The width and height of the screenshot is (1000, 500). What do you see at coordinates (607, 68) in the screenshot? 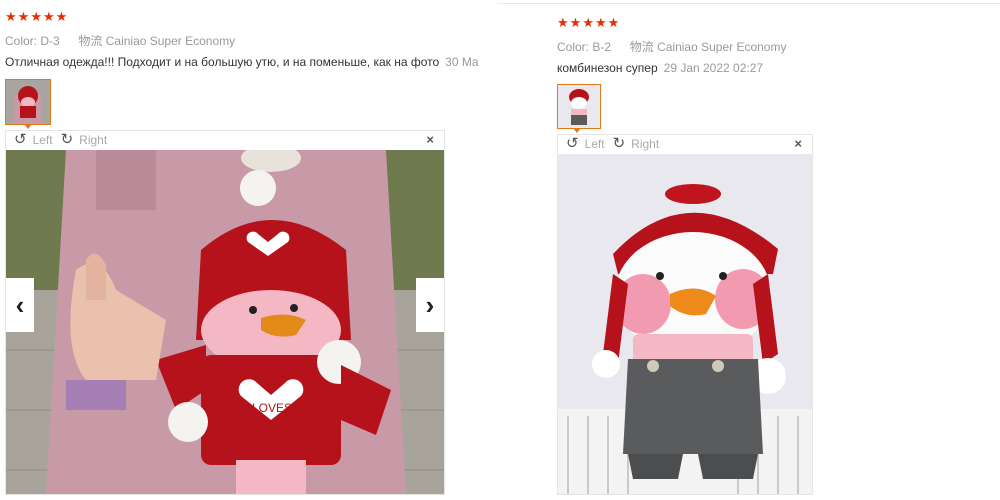
I see `review-text: комбинезон супер` at bounding box center [607, 68].